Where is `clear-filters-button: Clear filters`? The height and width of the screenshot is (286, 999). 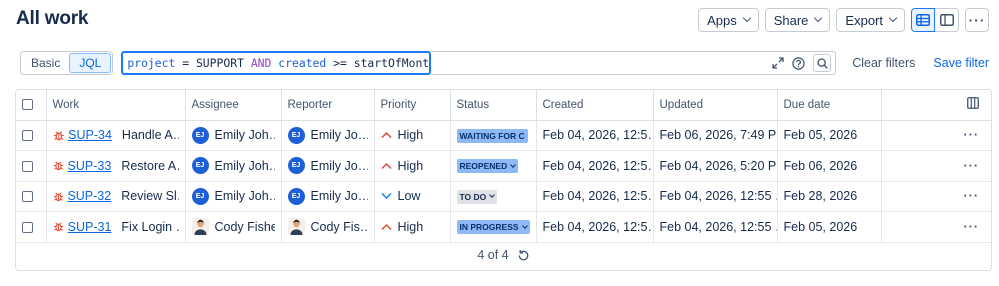 clear-filters-button: Clear filters is located at coordinates (883, 63).